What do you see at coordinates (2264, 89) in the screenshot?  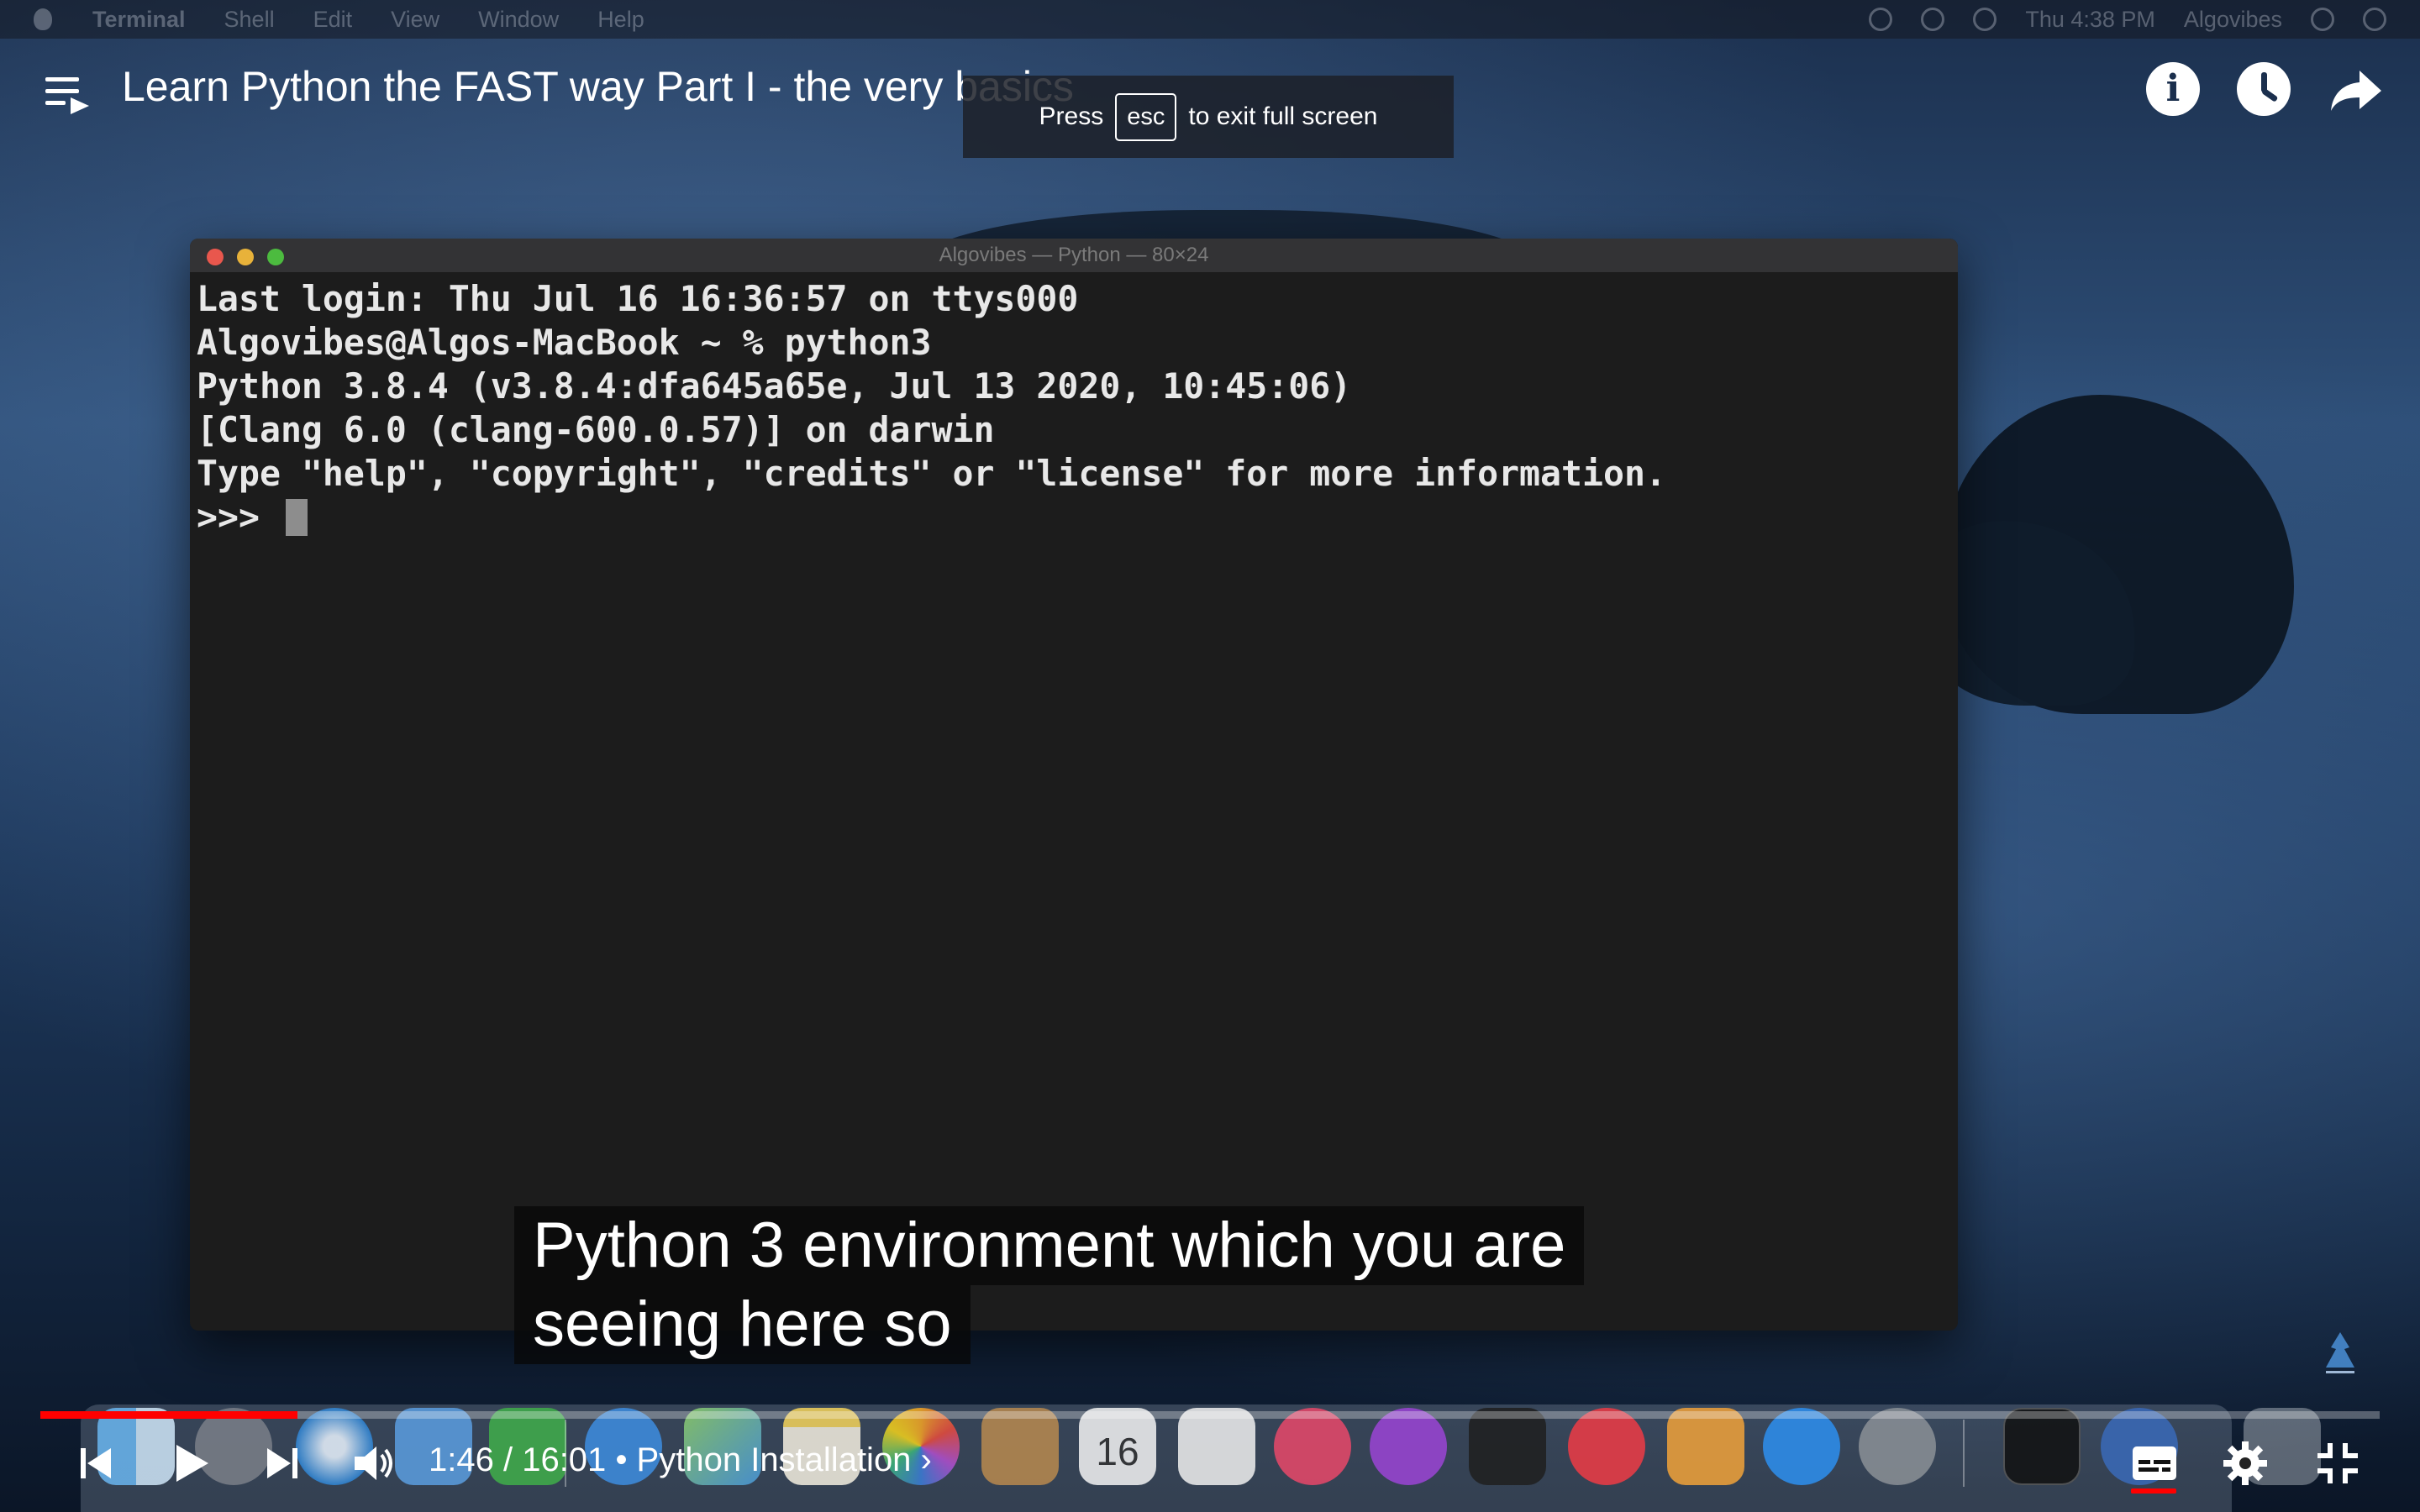 I see `watch-later-icon` at bounding box center [2264, 89].